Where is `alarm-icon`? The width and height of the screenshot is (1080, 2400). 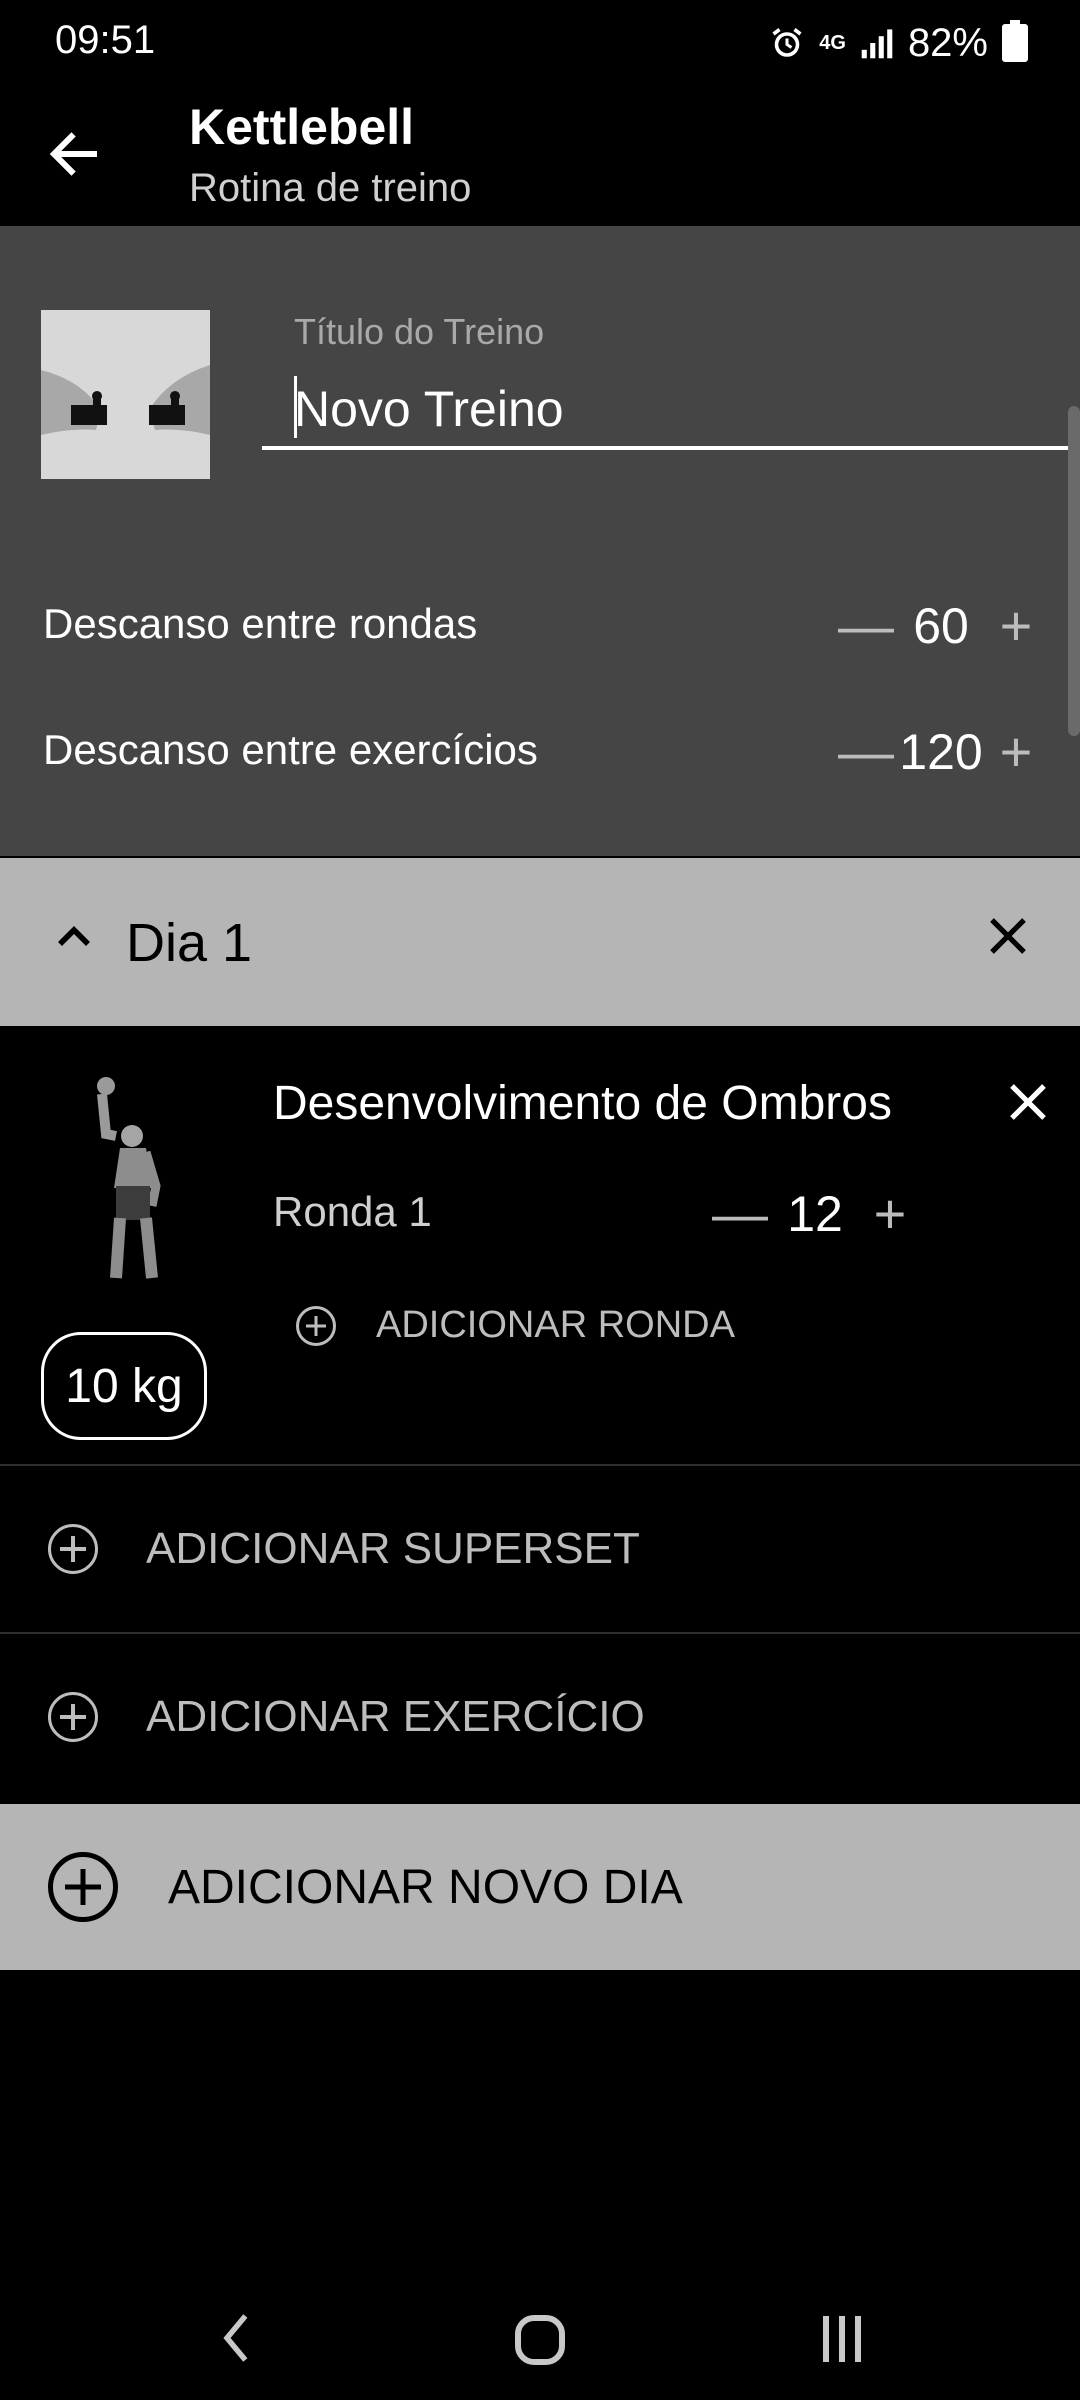
alarm-icon is located at coordinates (787, 42).